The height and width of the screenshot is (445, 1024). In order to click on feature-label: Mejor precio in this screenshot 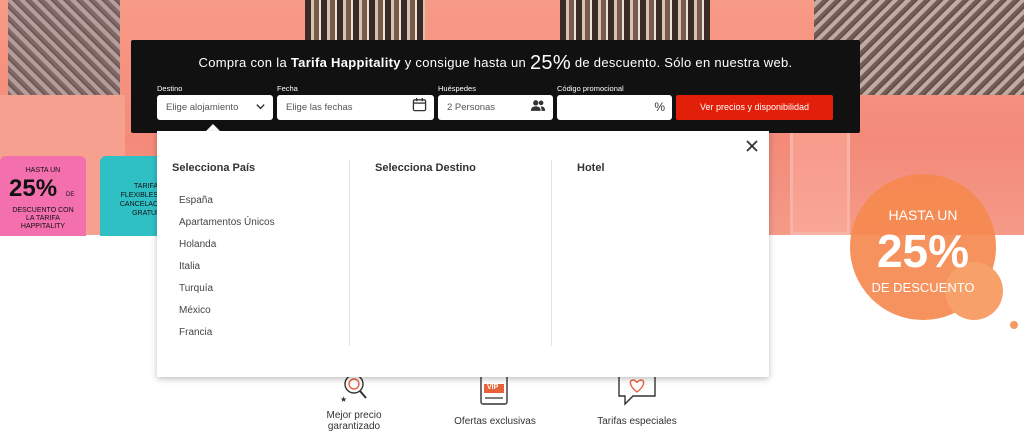, I will do `click(354, 415)`.